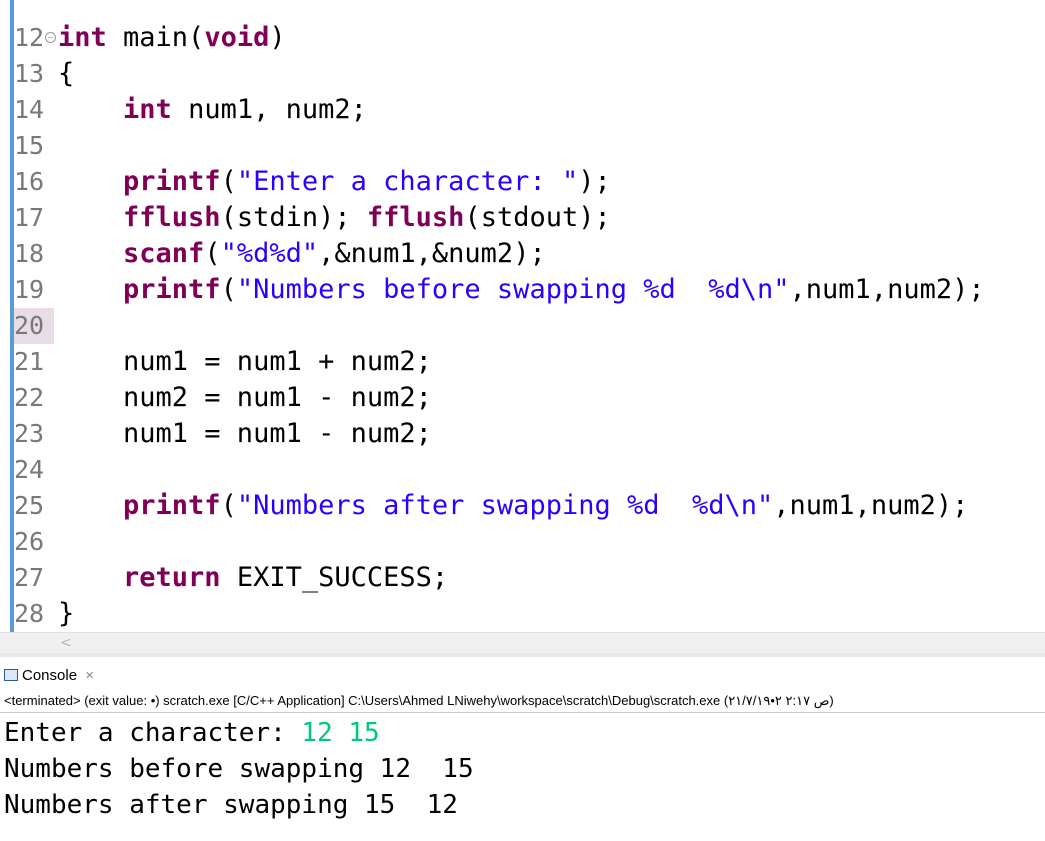 The image size is (1045, 841). I want to click on code-token: num2 = num1 - num2;, so click(245, 397).